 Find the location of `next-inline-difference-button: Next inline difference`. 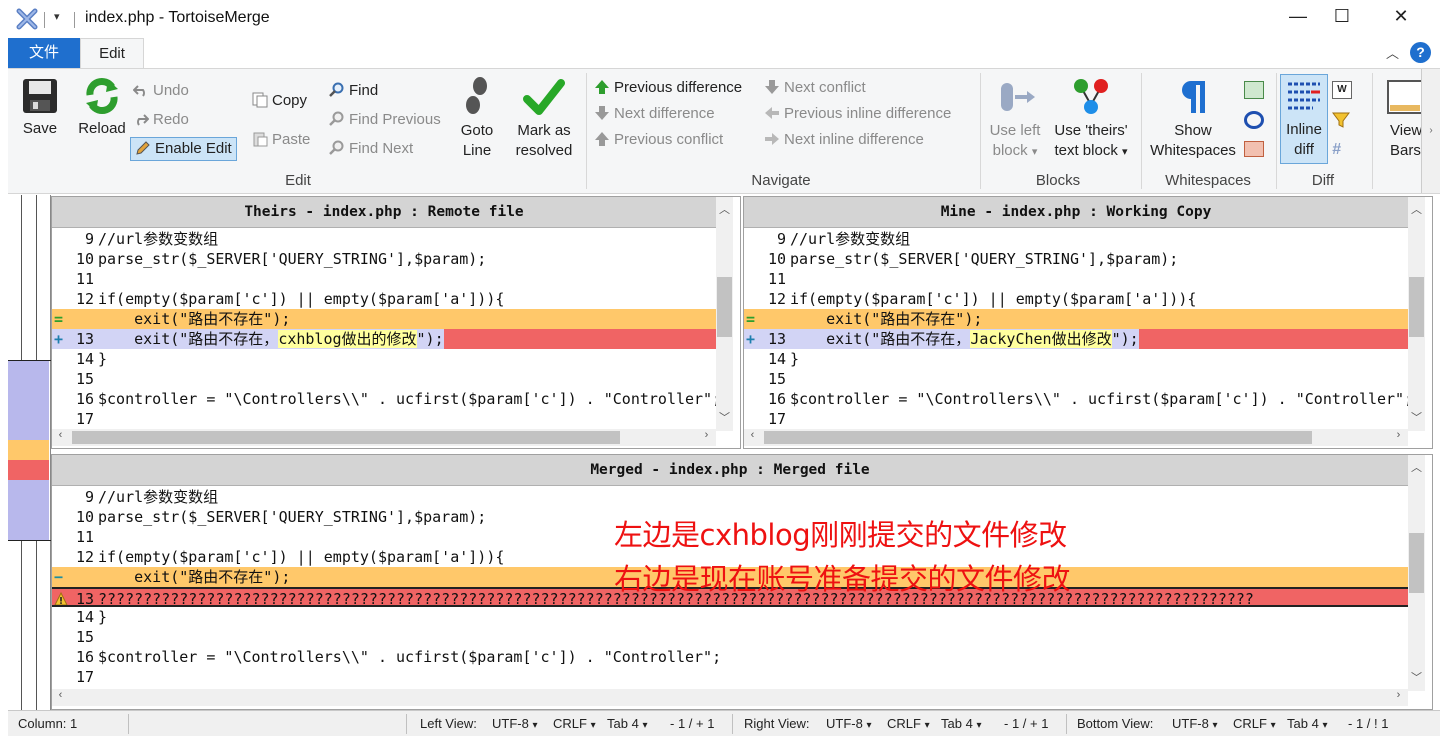

next-inline-difference-button: Next inline difference is located at coordinates (844, 141).